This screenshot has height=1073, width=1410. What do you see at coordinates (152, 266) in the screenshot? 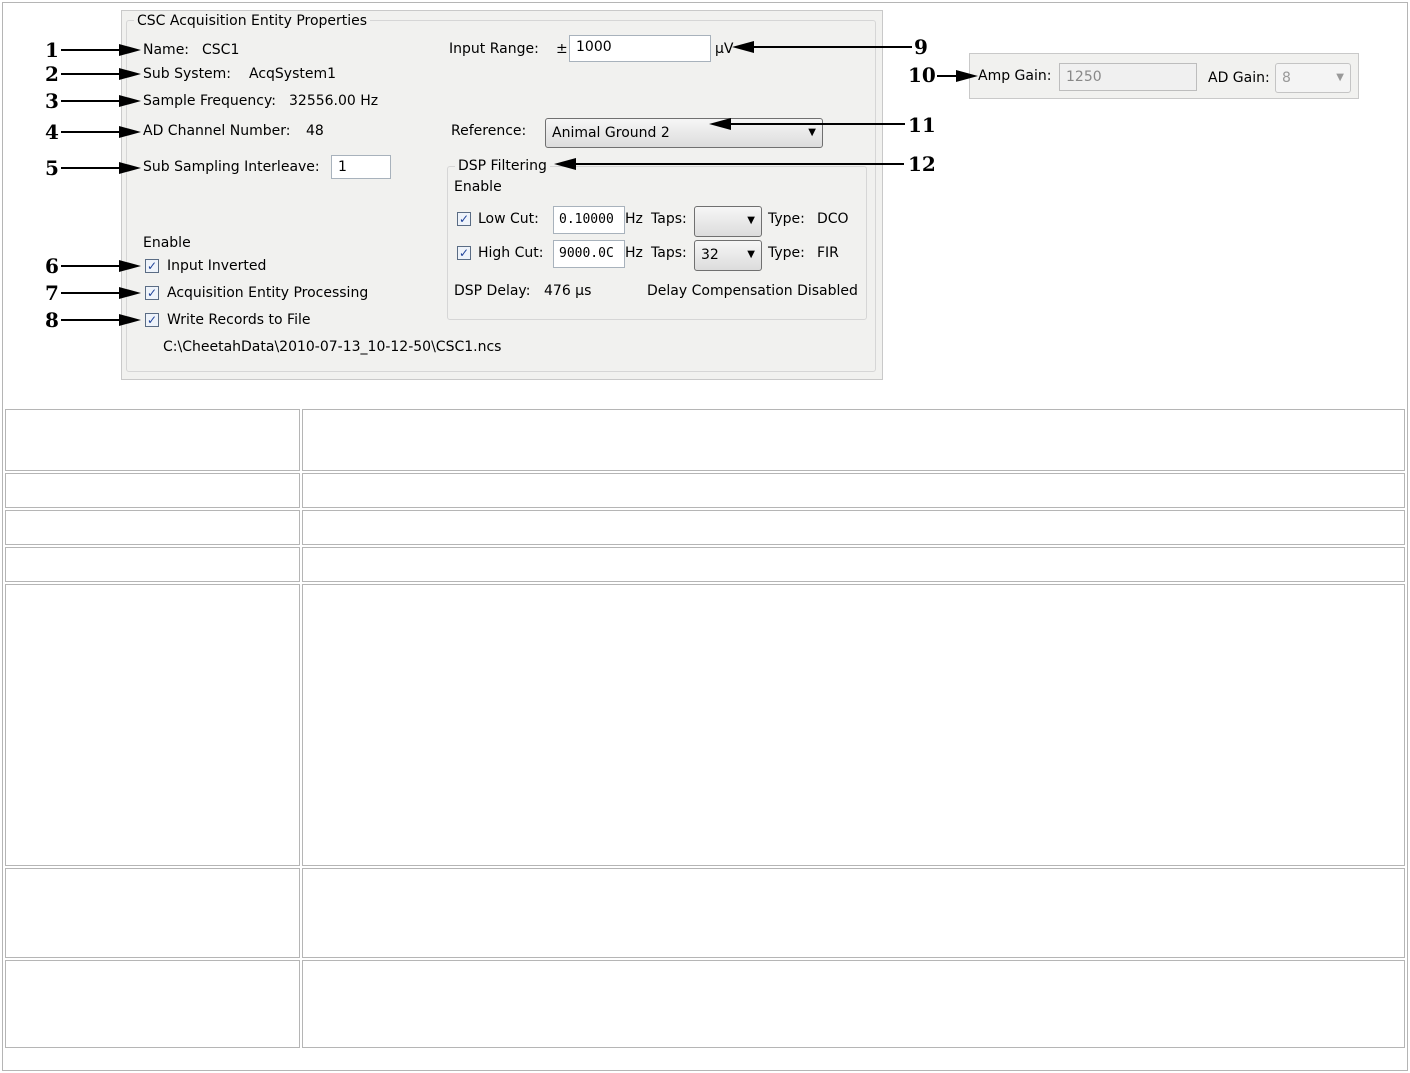
I see `input-inverted-checkbox: ✓` at bounding box center [152, 266].